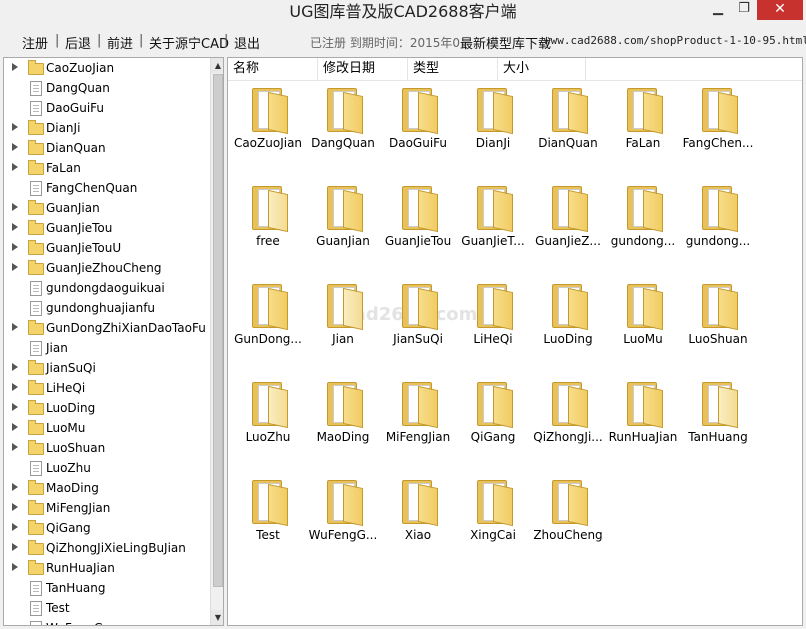 The image size is (806, 629). Describe the element at coordinates (106, 449) in the screenshot. I see `tree-item: LuoShuan` at that location.